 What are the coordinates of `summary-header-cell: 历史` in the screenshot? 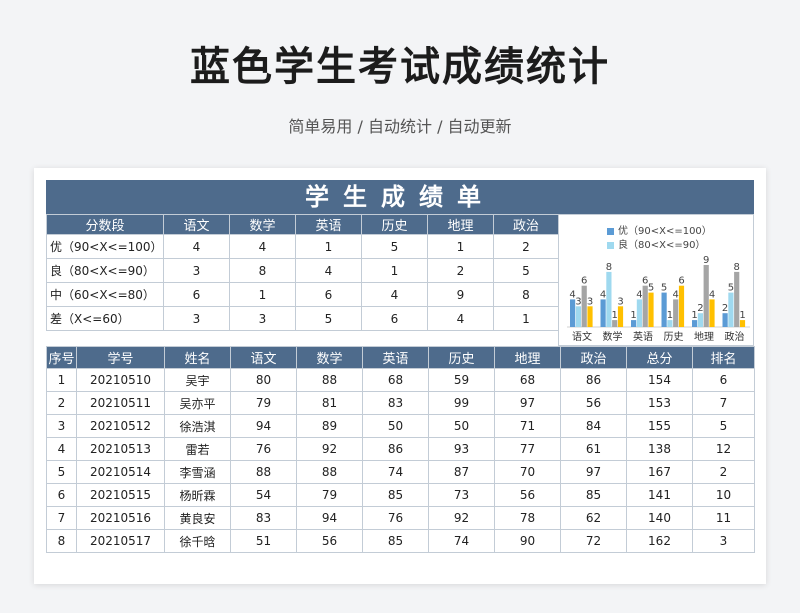 It's located at (394, 224).